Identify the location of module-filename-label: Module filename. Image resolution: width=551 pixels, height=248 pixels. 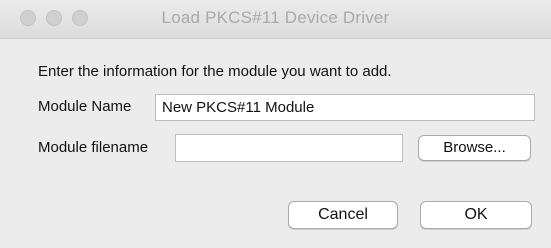
(93, 147).